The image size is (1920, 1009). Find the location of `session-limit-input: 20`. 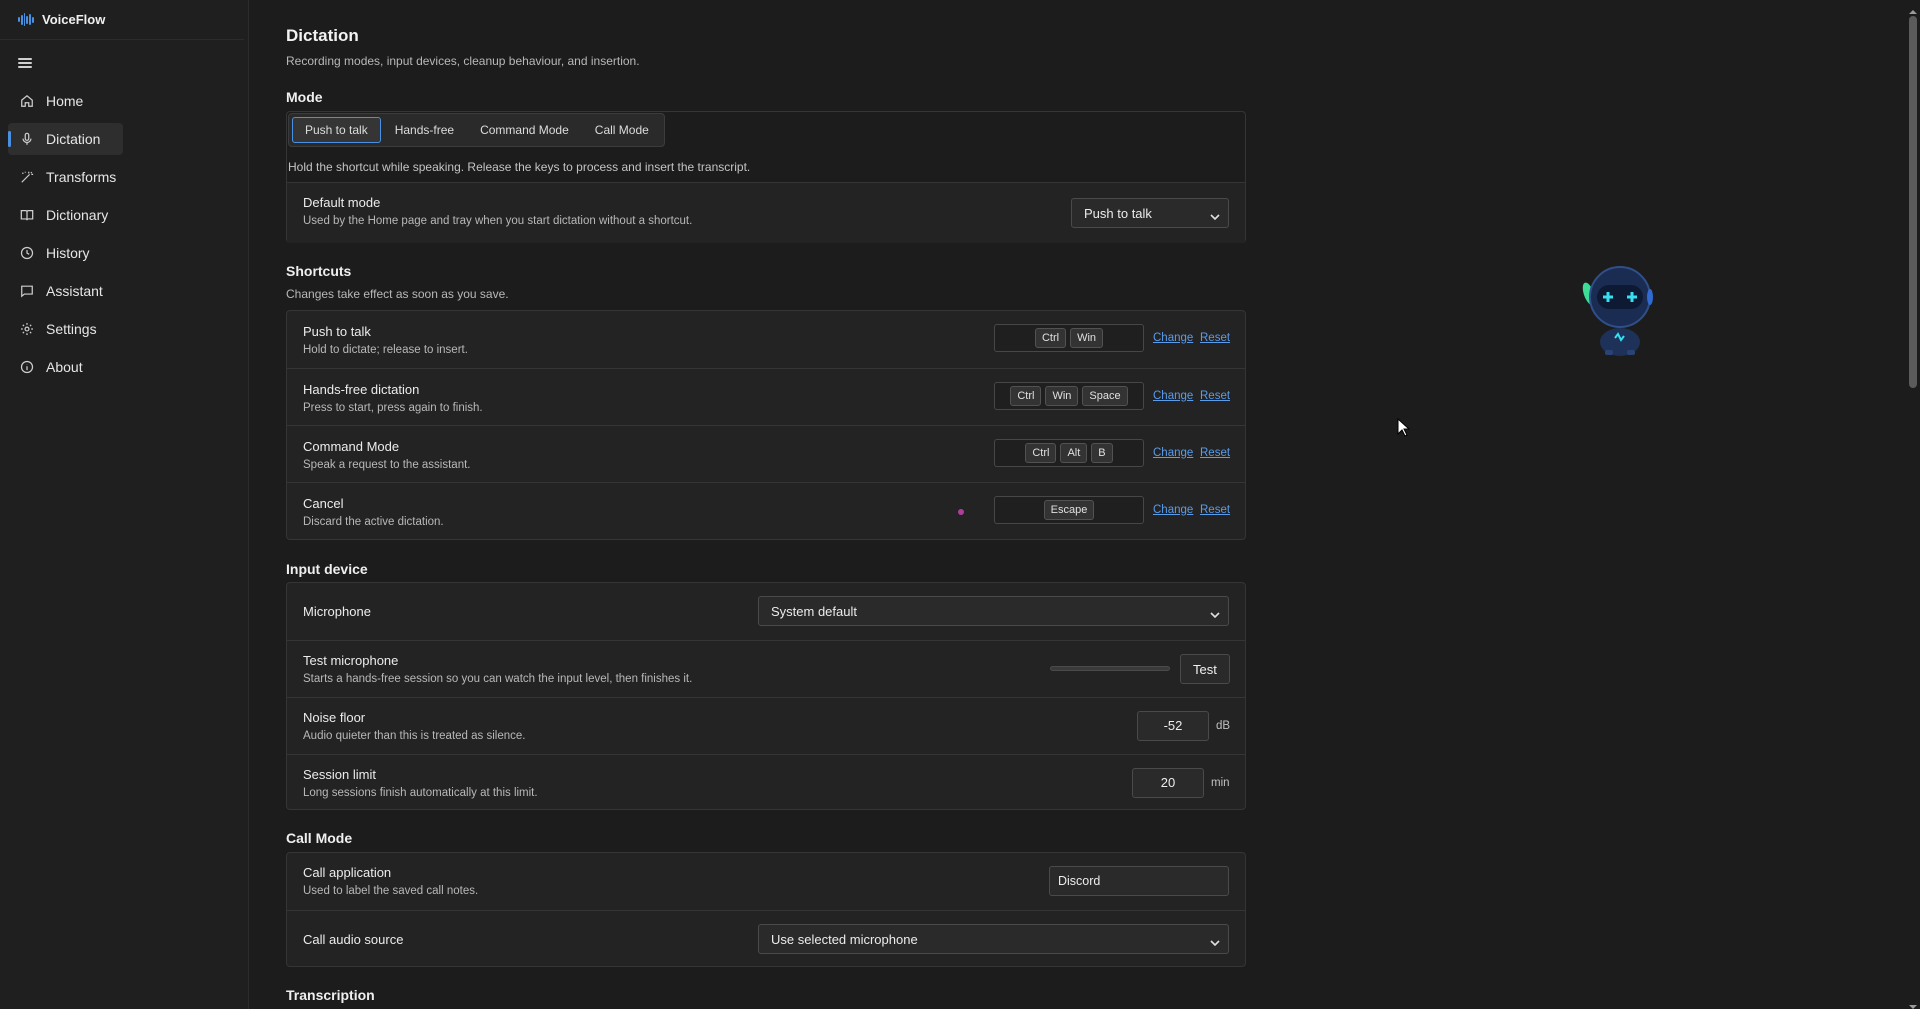

session-limit-input: 20 is located at coordinates (1168, 783).